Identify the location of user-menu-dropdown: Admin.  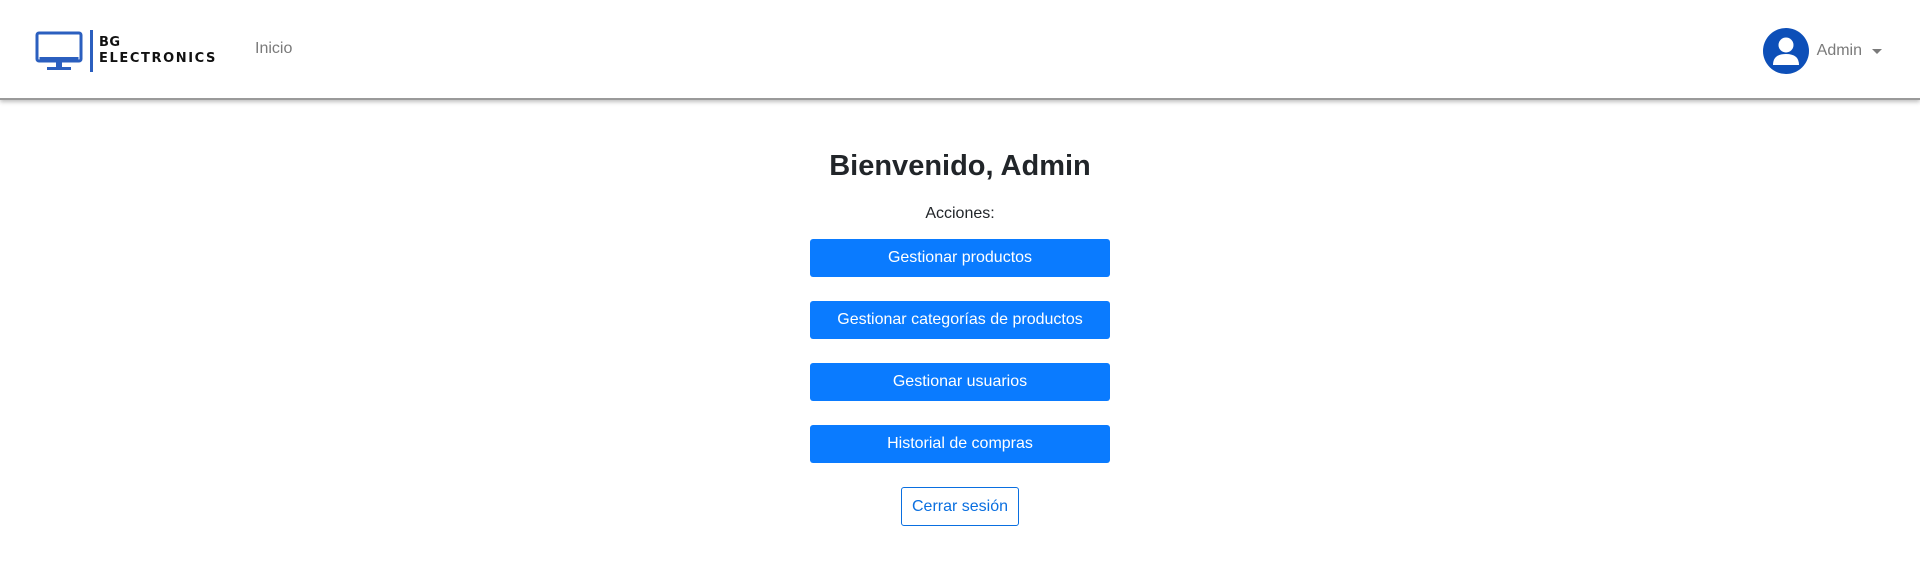
(1822, 51).